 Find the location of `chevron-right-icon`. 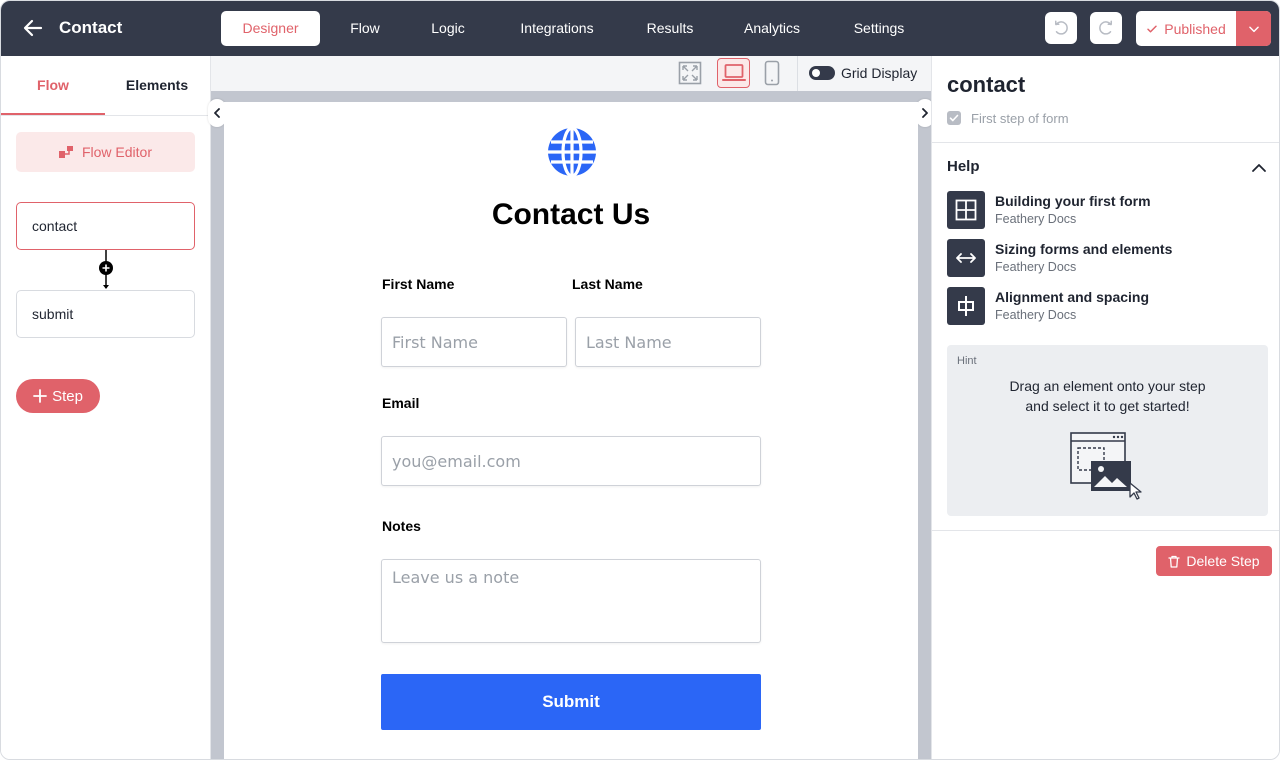

chevron-right-icon is located at coordinates (925, 113).